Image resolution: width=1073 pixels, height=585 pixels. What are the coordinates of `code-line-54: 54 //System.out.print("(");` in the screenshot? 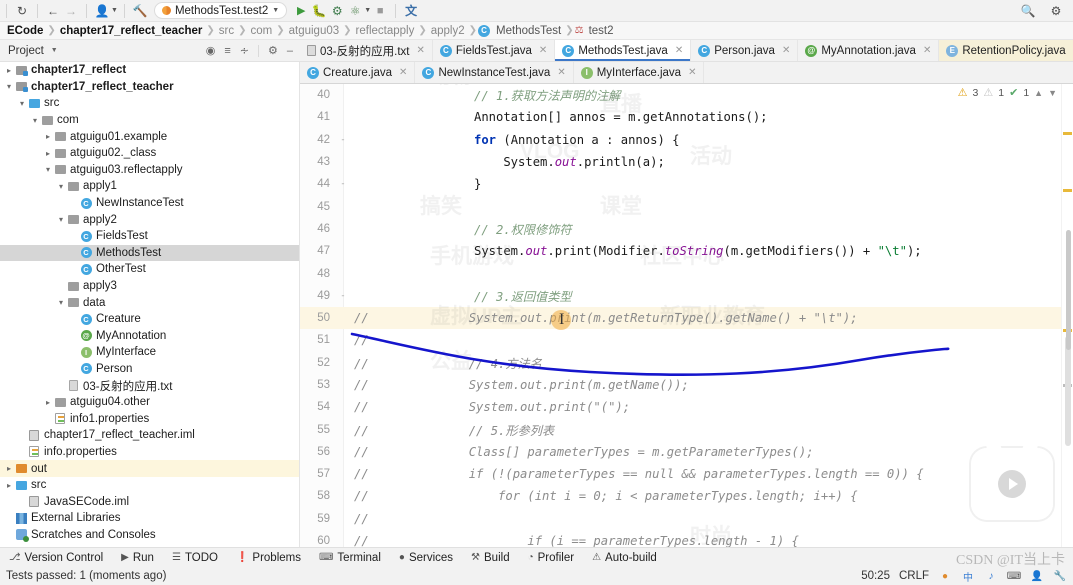 It's located at (686, 407).